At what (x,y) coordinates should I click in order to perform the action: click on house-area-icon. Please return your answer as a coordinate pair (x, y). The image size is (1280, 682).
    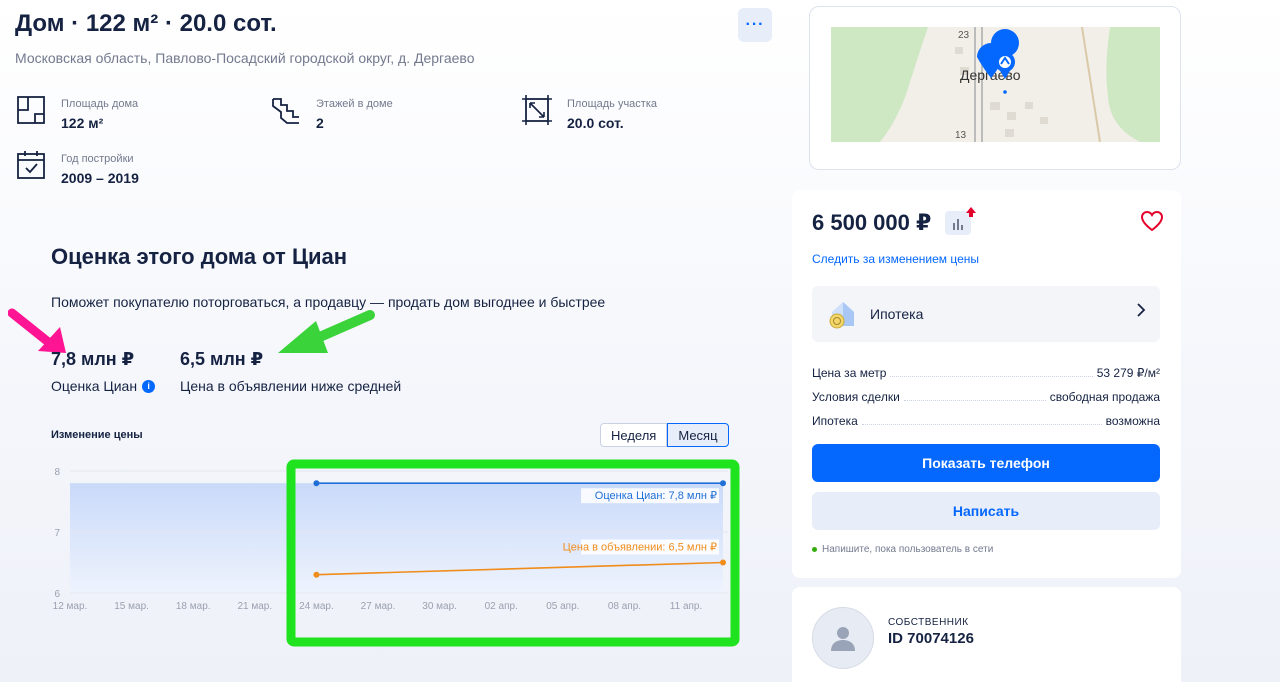
    Looking at the image, I should click on (31, 110).